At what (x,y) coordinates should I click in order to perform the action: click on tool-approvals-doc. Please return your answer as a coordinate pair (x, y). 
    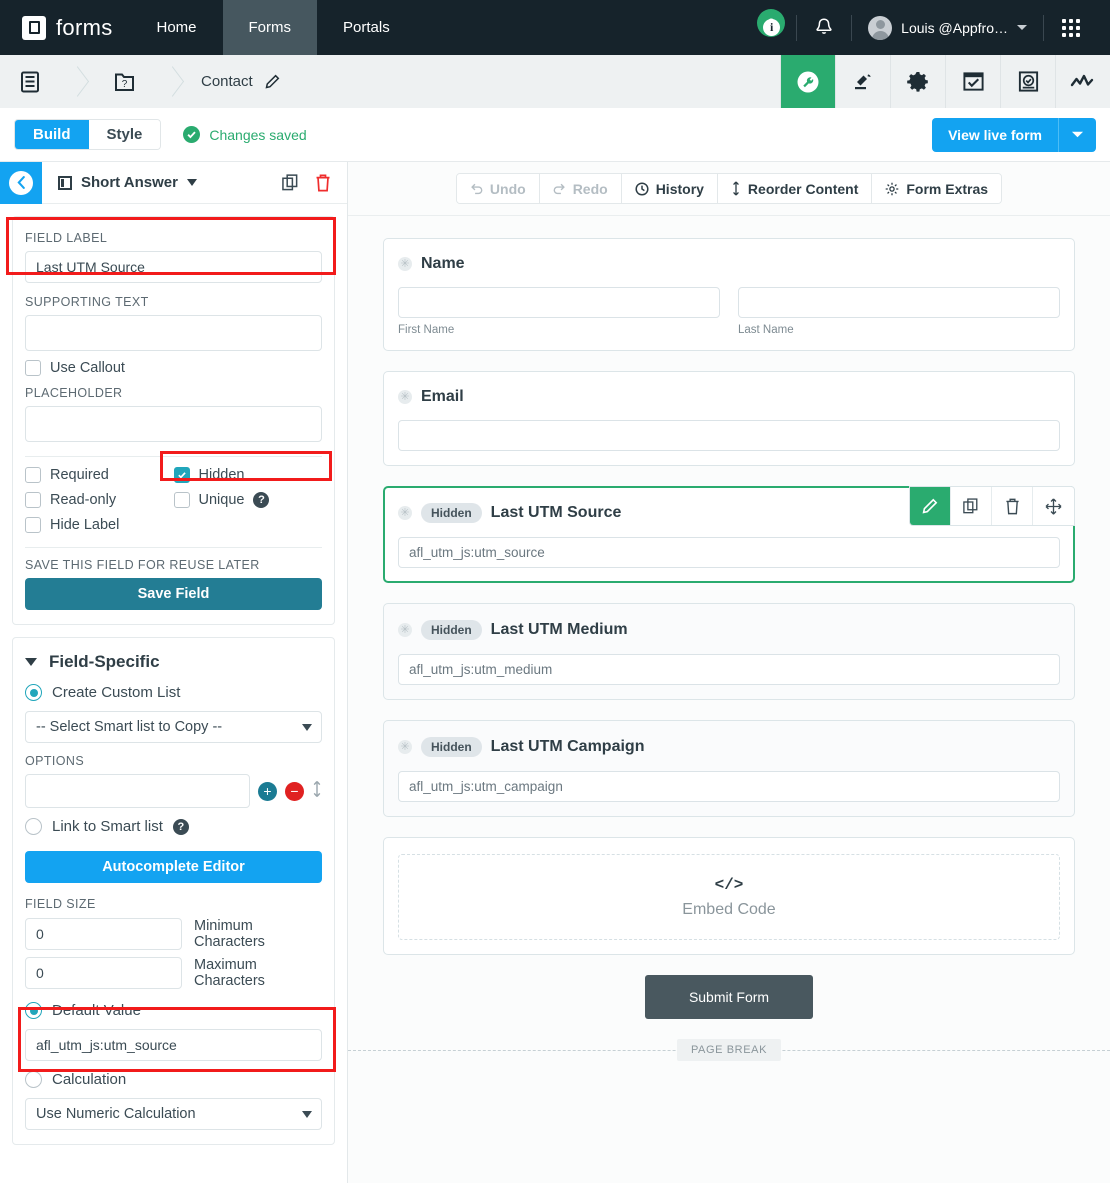
    Looking at the image, I should click on (1027, 81).